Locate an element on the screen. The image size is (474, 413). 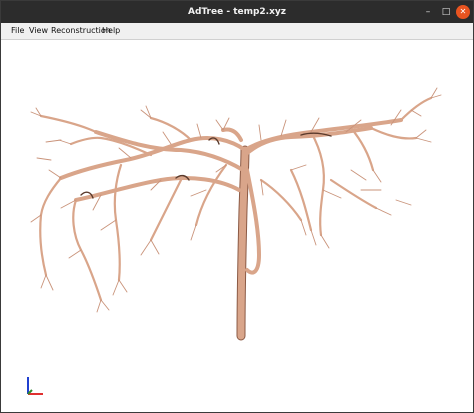
axes-gizmo is located at coordinates (35, 386).